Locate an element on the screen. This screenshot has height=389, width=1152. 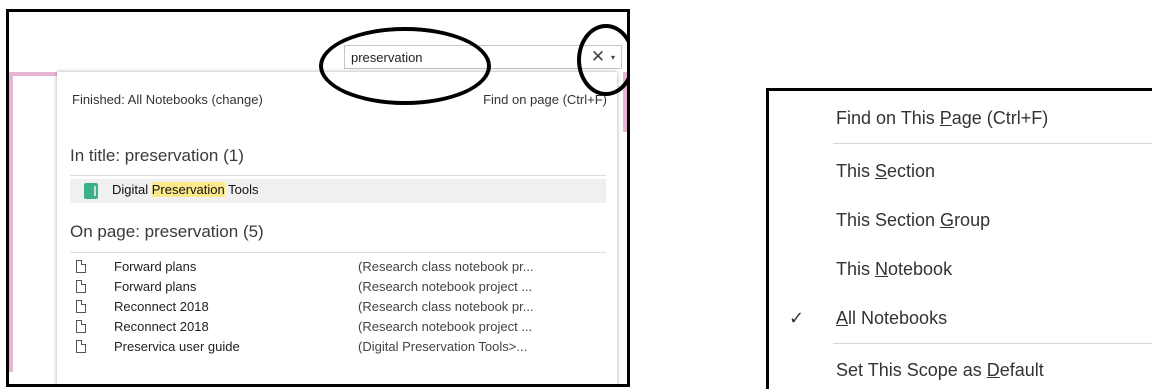
search-highlight: Preservation is located at coordinates (188, 189).